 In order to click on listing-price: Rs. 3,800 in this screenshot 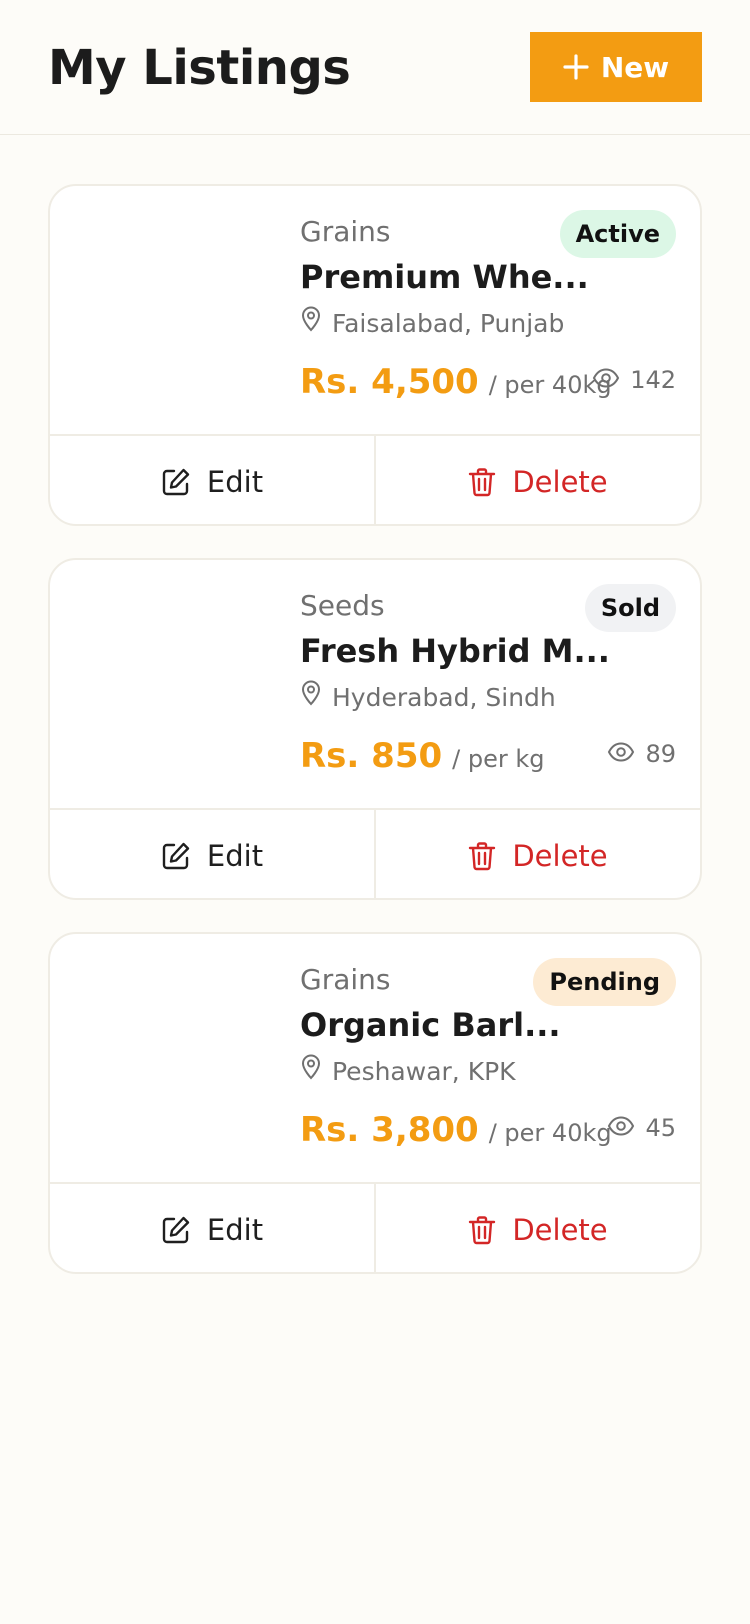, I will do `click(389, 1130)`.